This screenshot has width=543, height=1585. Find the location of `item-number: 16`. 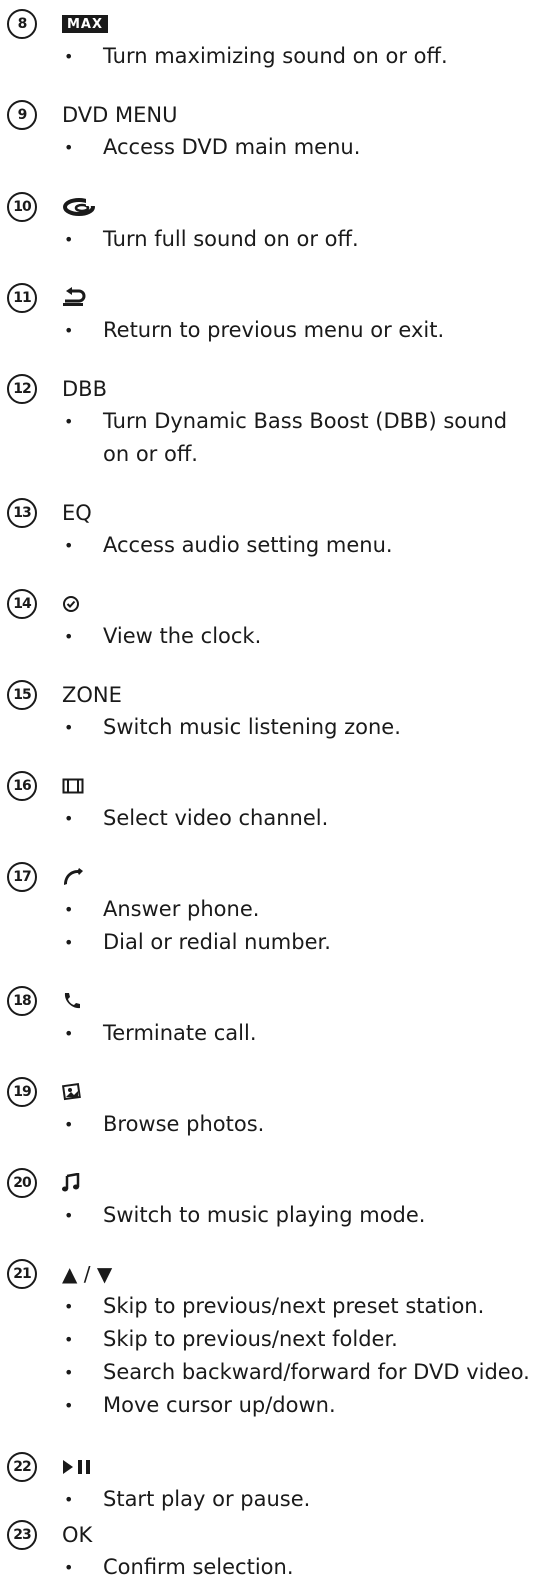

item-number: 16 is located at coordinates (22, 786).